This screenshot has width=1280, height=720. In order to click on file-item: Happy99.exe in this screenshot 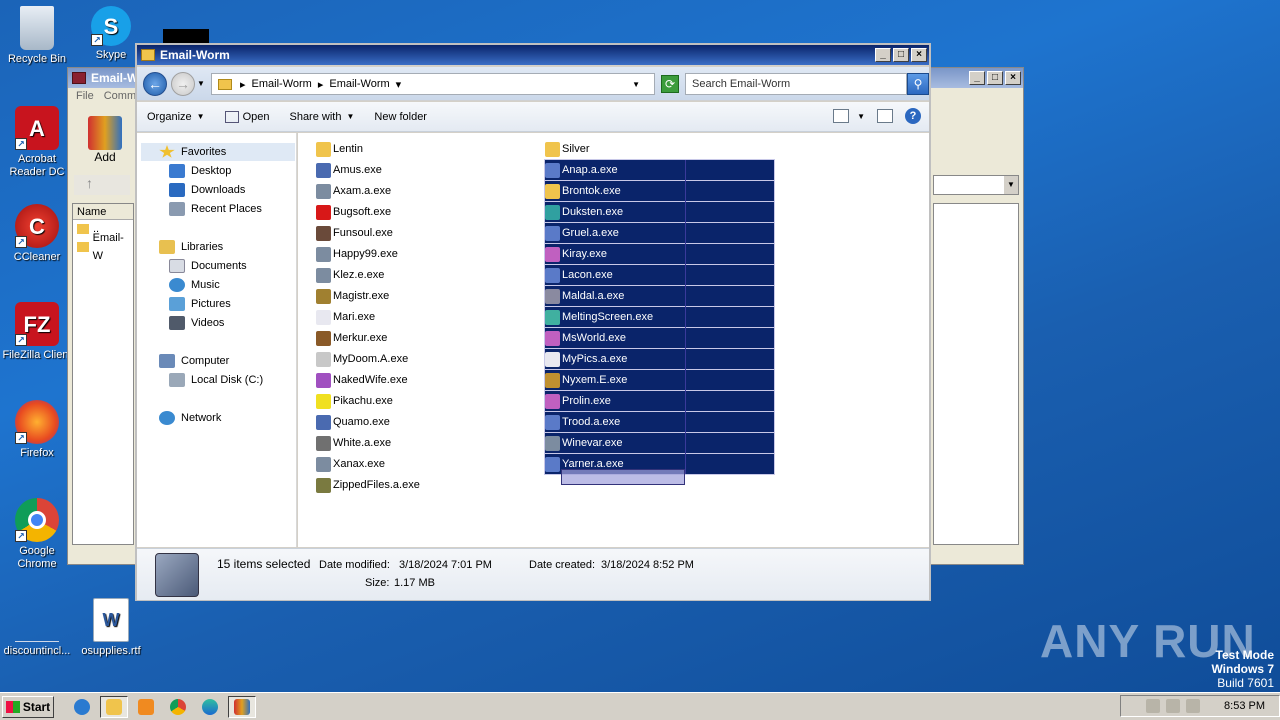, I will do `click(357, 254)`.